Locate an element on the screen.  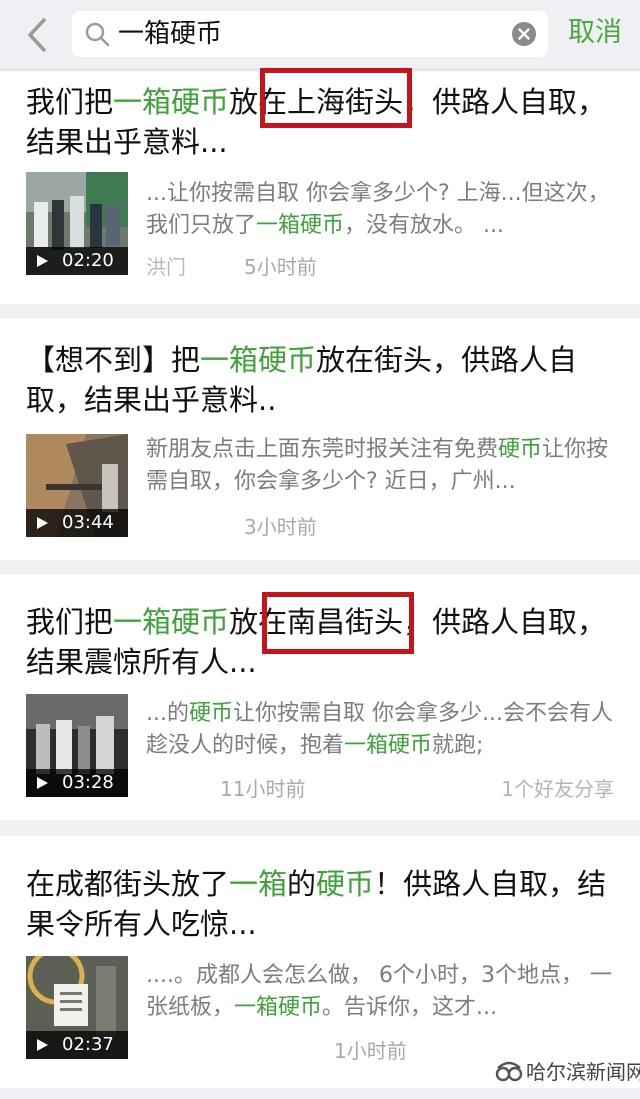
result-title: 【想不到】把一箱硬币放在街头，供路人自取，结果出乎意料.. is located at coordinates (323, 380).